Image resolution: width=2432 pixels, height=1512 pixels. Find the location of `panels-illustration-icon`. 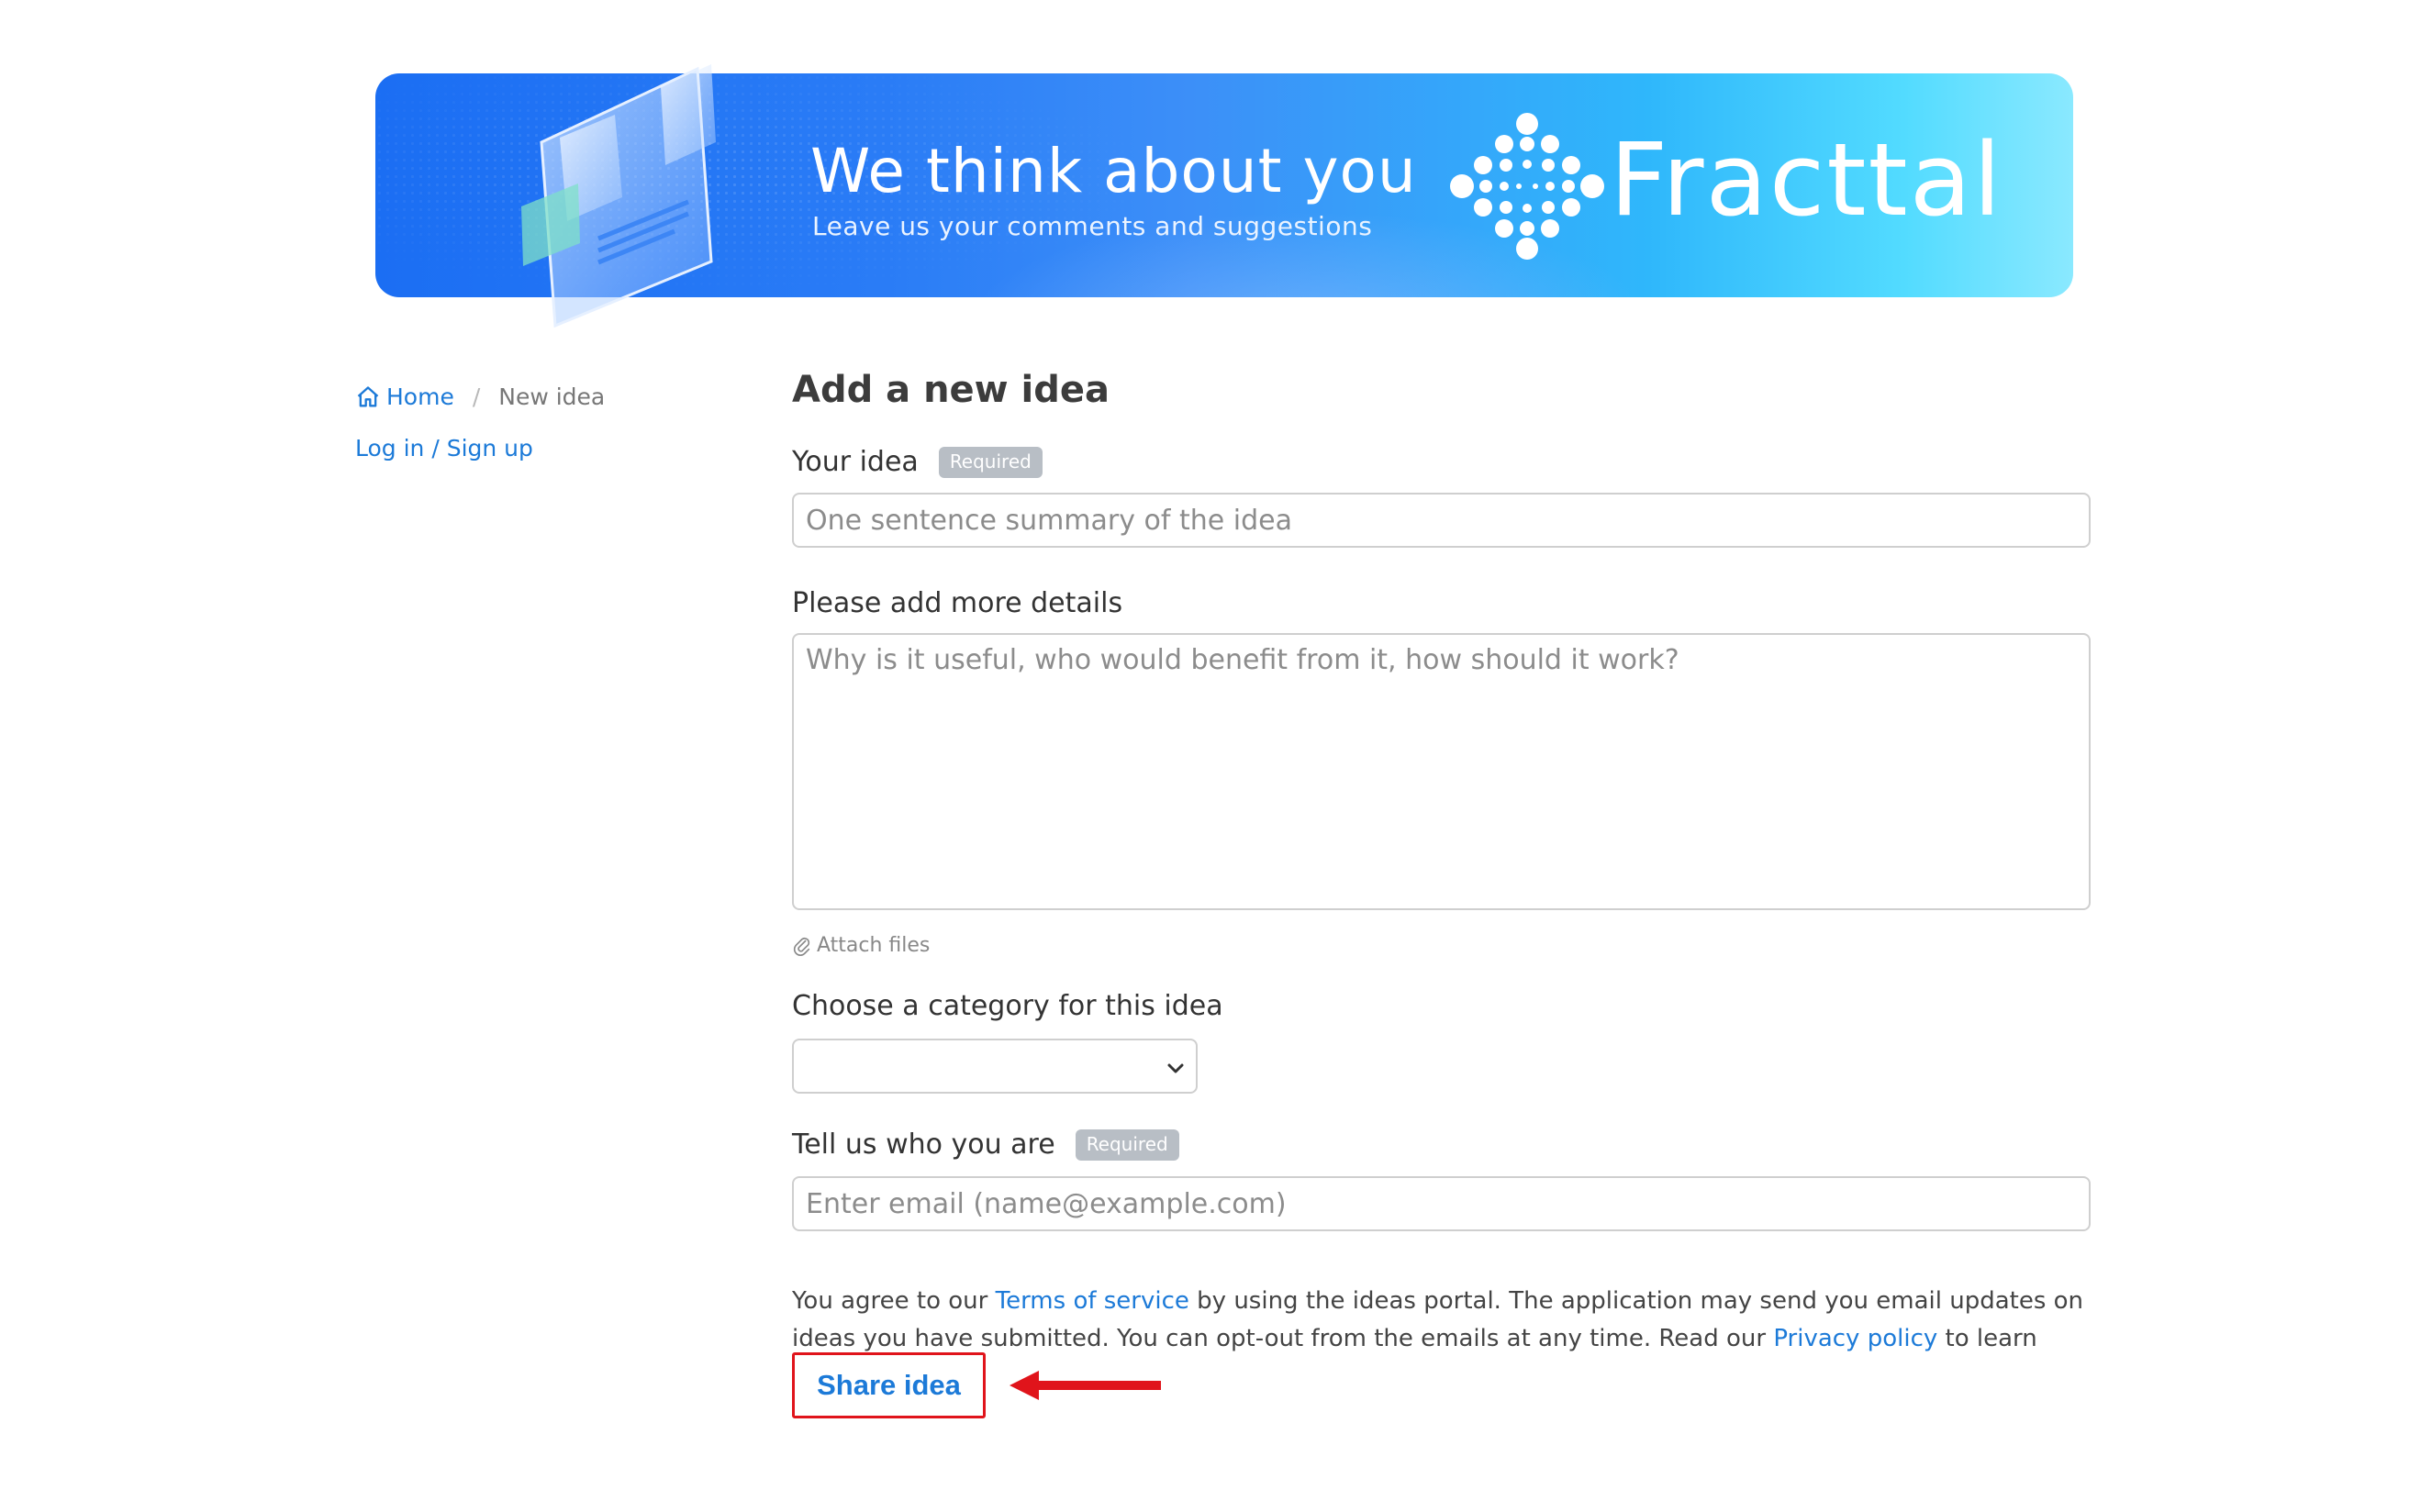

panels-illustration-icon is located at coordinates (618, 196).